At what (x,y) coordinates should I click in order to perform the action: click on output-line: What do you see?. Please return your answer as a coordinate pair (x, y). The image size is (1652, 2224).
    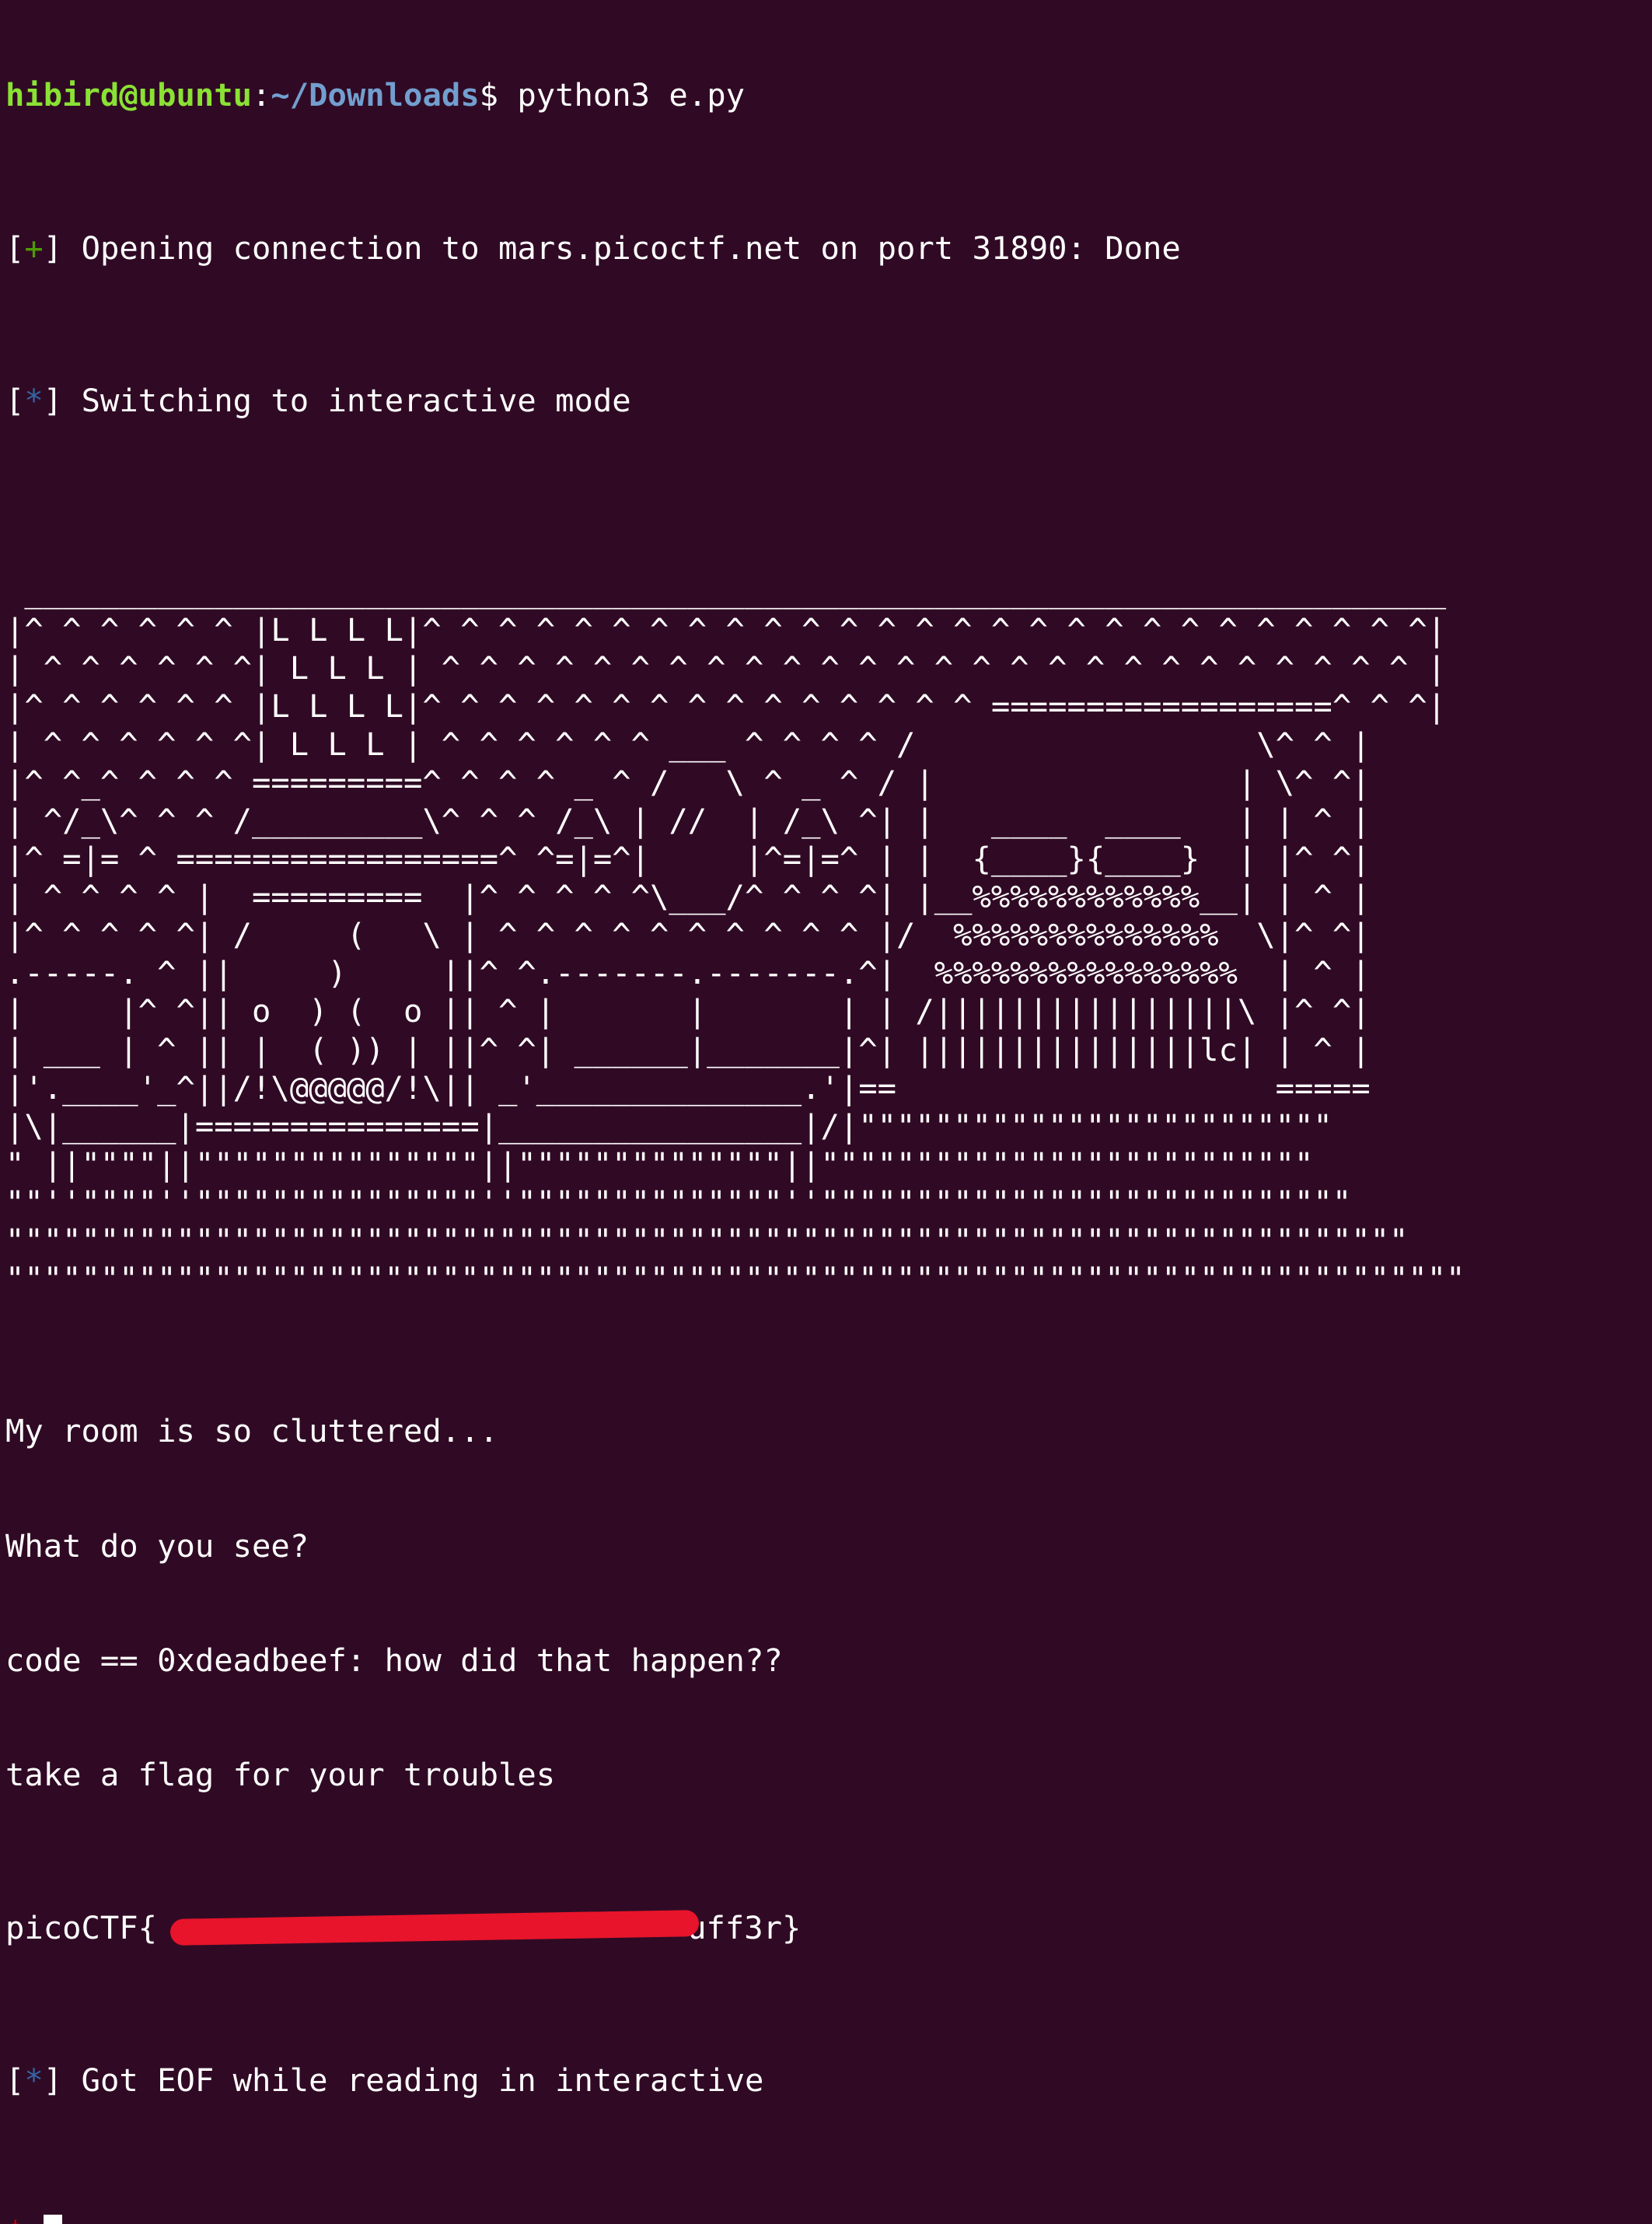
    Looking at the image, I should click on (157, 1545).